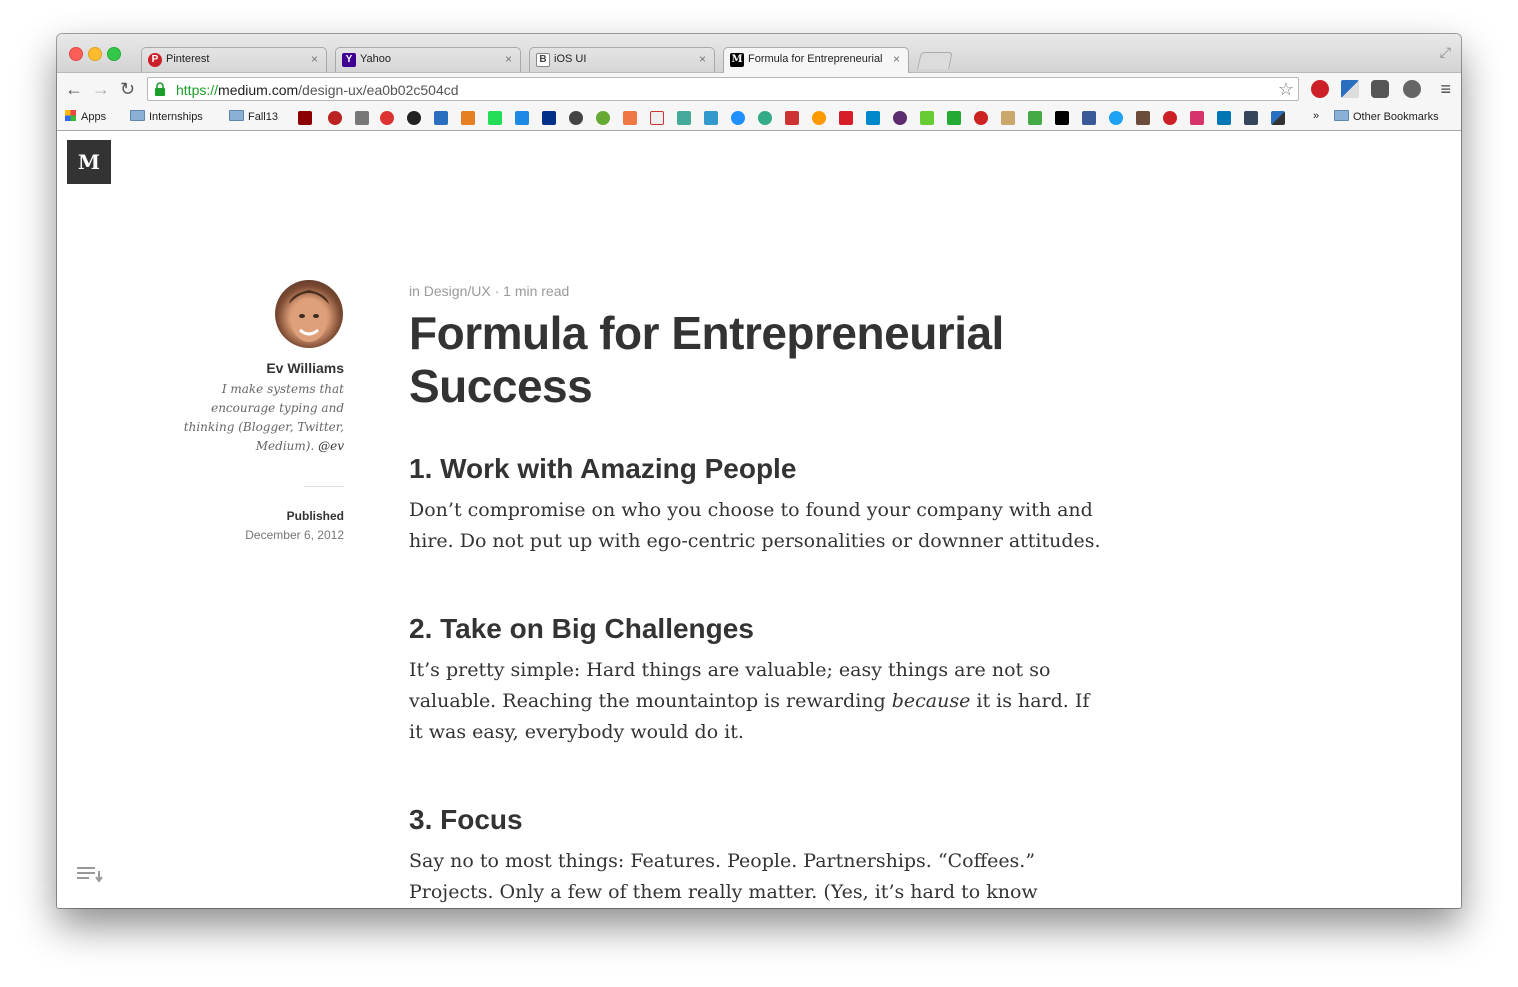 The height and width of the screenshot is (987, 1518). What do you see at coordinates (331, 446) in the screenshot?
I see `author-handle-link: @ev` at bounding box center [331, 446].